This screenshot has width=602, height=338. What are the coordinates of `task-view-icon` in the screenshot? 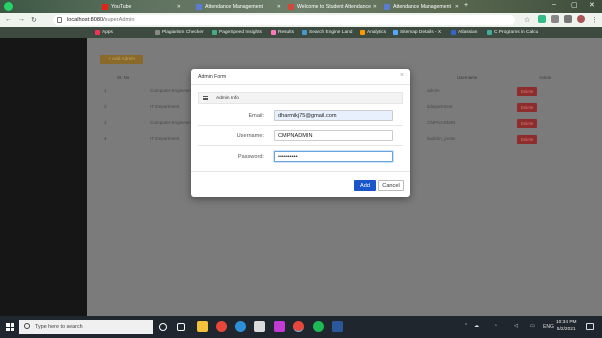 It's located at (181, 327).